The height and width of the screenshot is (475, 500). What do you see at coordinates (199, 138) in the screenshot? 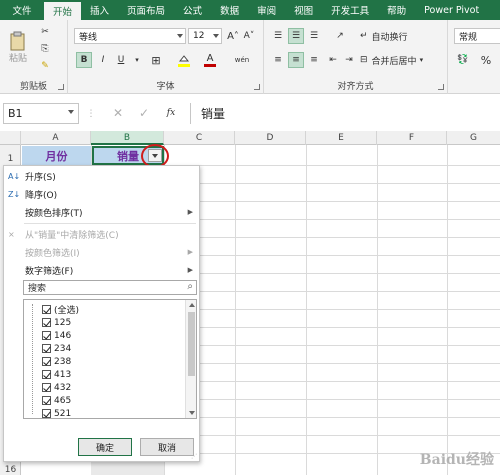
I see `column-header-c: C` at bounding box center [199, 138].